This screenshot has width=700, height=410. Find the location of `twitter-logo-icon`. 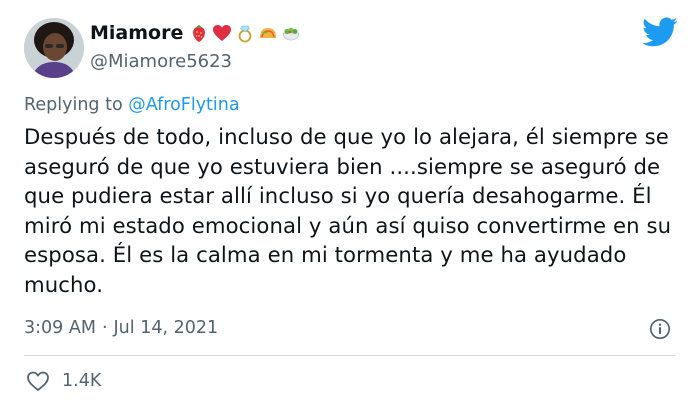

twitter-logo-icon is located at coordinates (660, 32).